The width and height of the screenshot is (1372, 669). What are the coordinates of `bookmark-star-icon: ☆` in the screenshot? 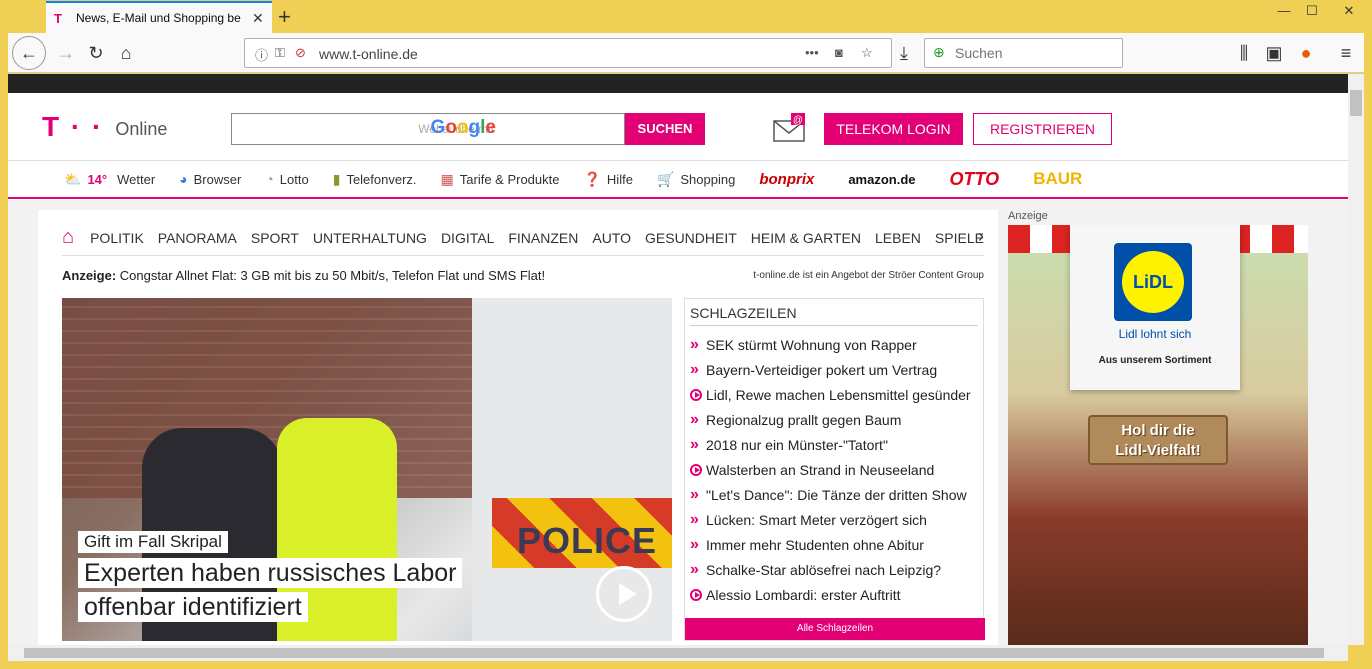 It's located at (867, 53).